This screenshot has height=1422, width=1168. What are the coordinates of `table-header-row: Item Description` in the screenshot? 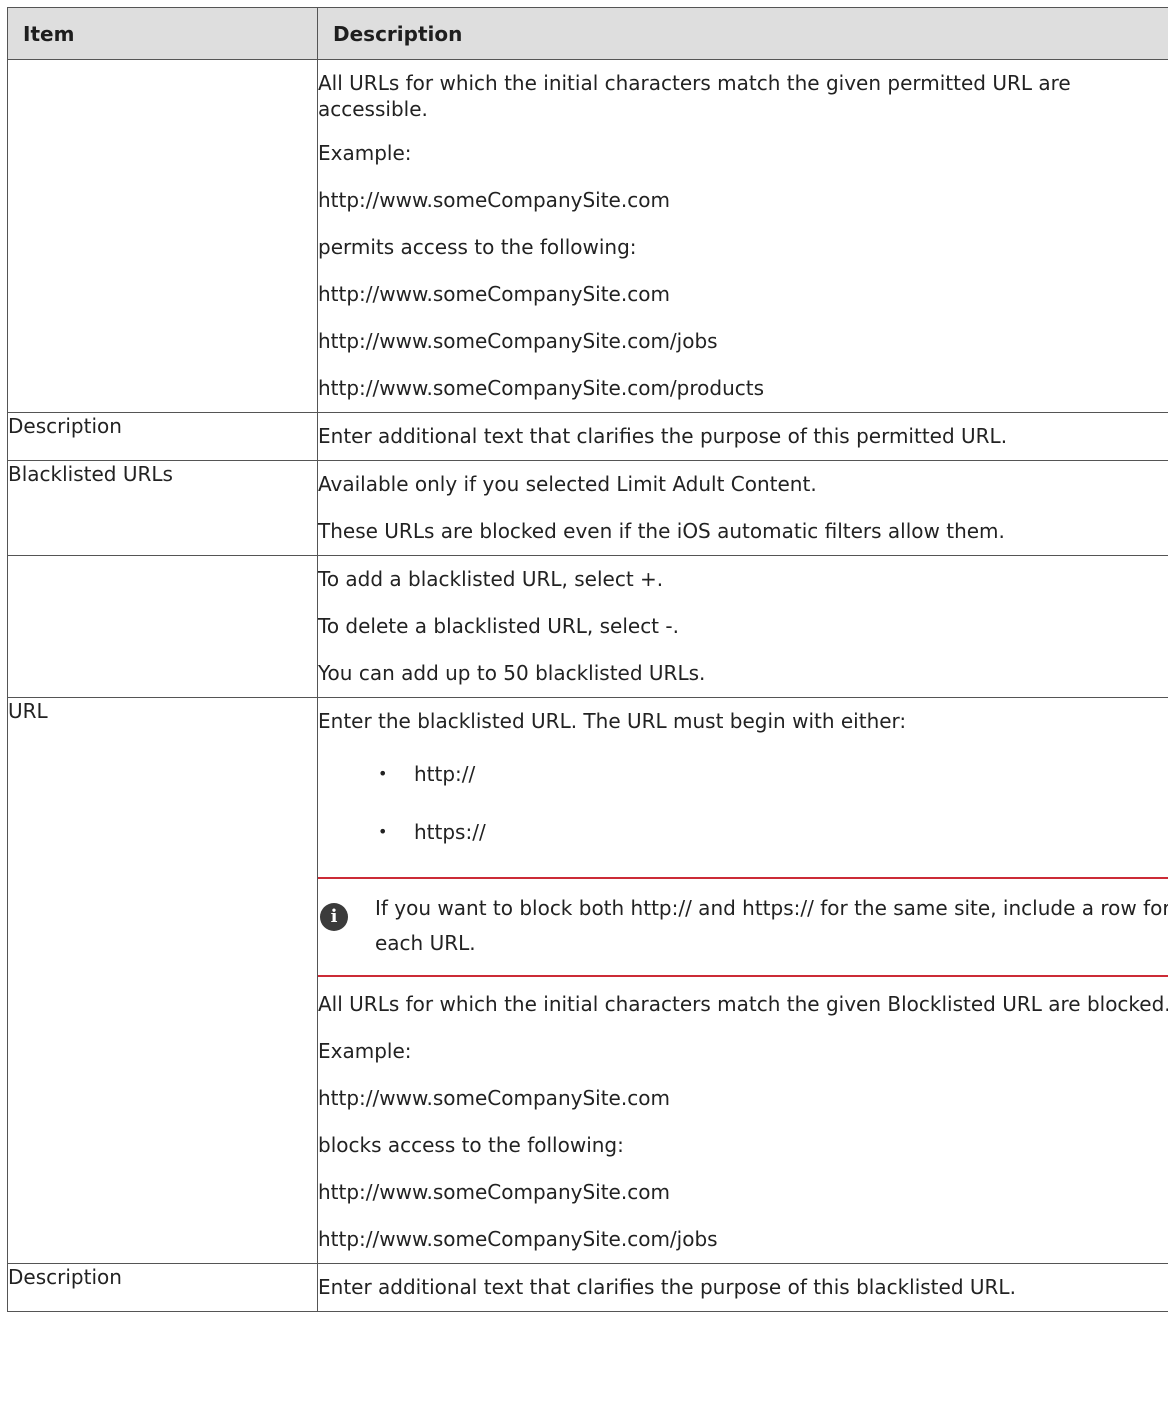 It's located at (587, 33).